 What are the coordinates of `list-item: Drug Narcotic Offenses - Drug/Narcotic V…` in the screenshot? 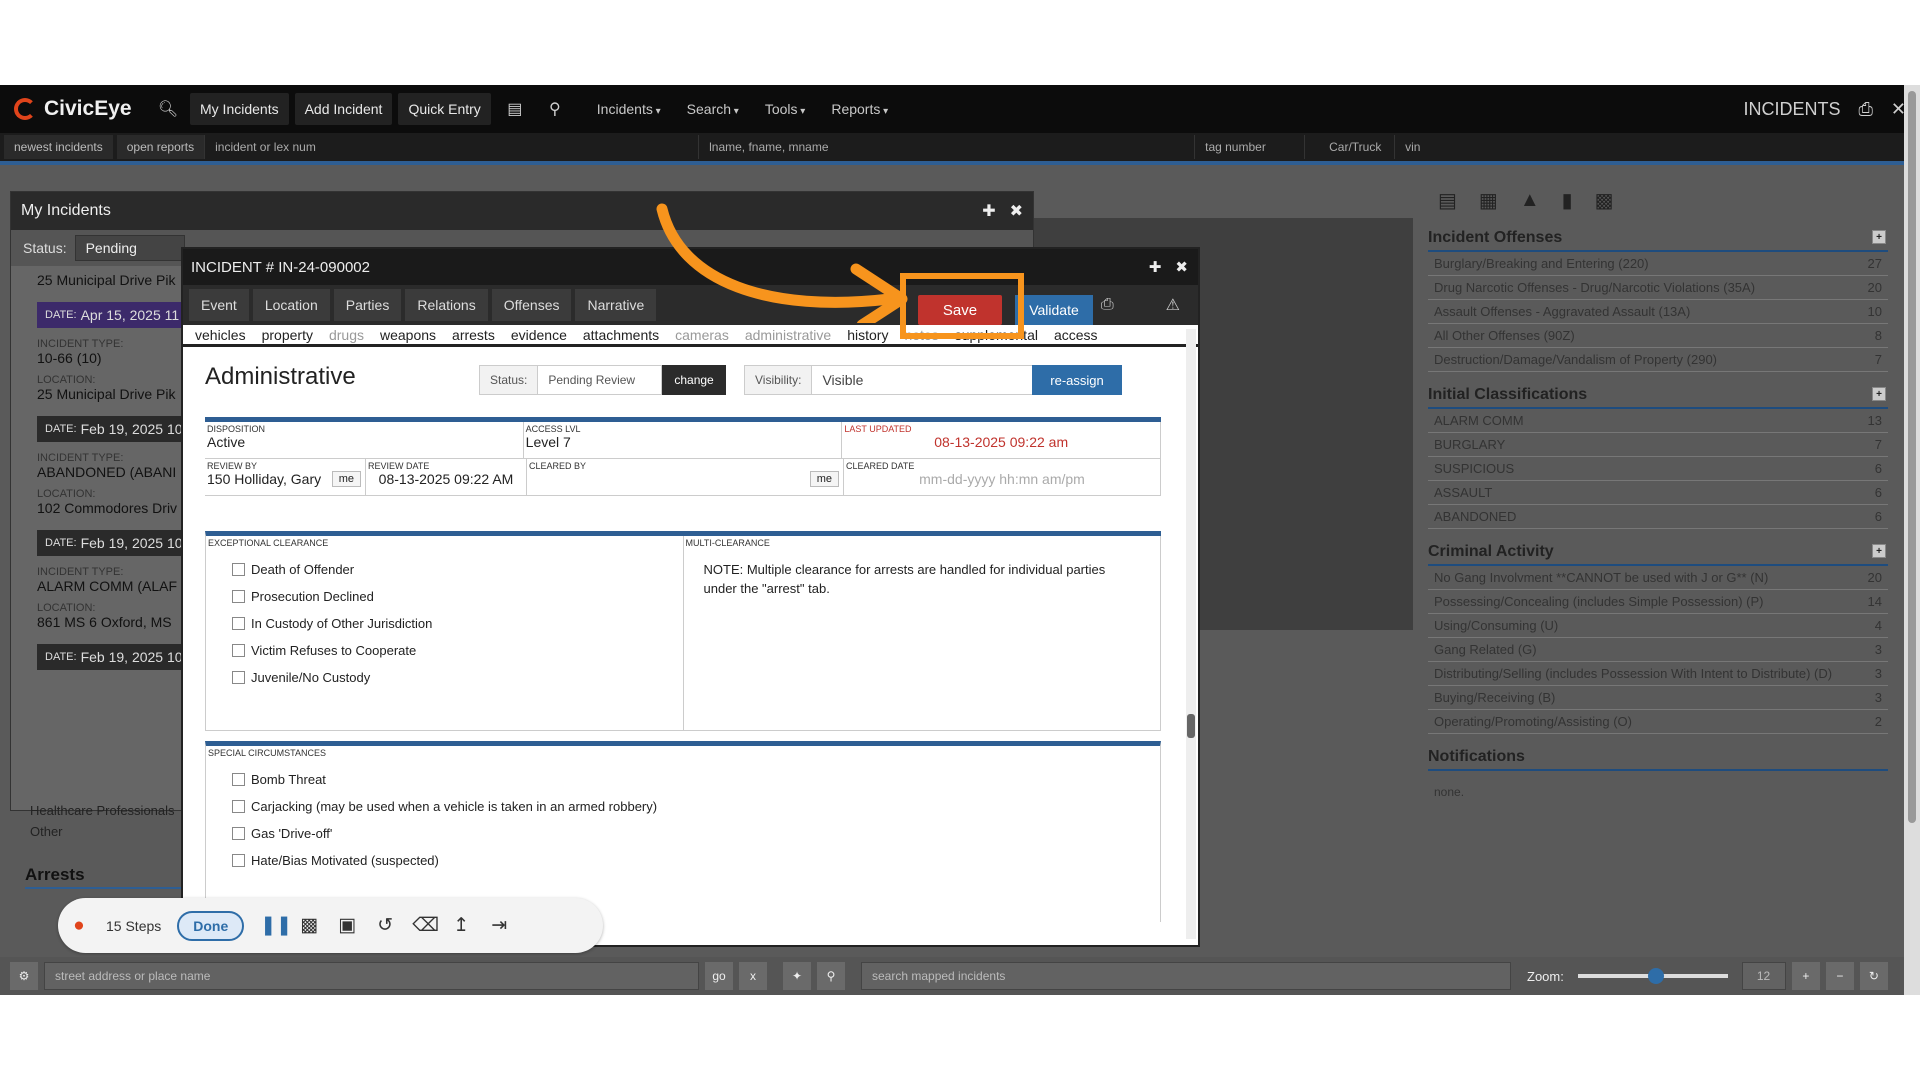 It's located at (1658, 288).